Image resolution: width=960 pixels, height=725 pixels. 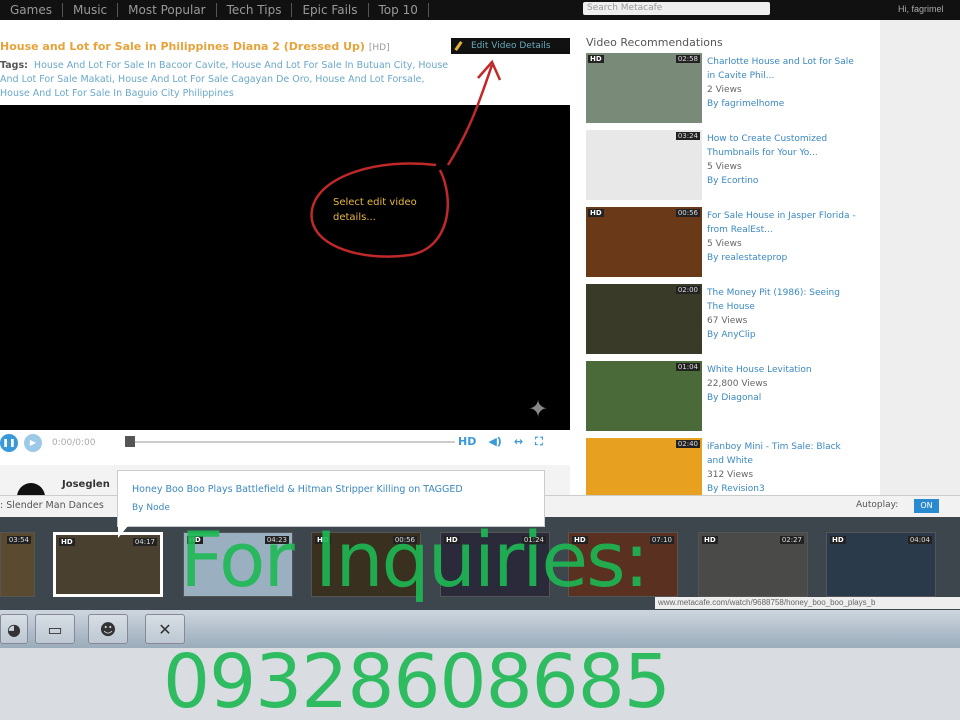 I want to click on strip-thumbnail: HD 04:04, so click(x=881, y=564).